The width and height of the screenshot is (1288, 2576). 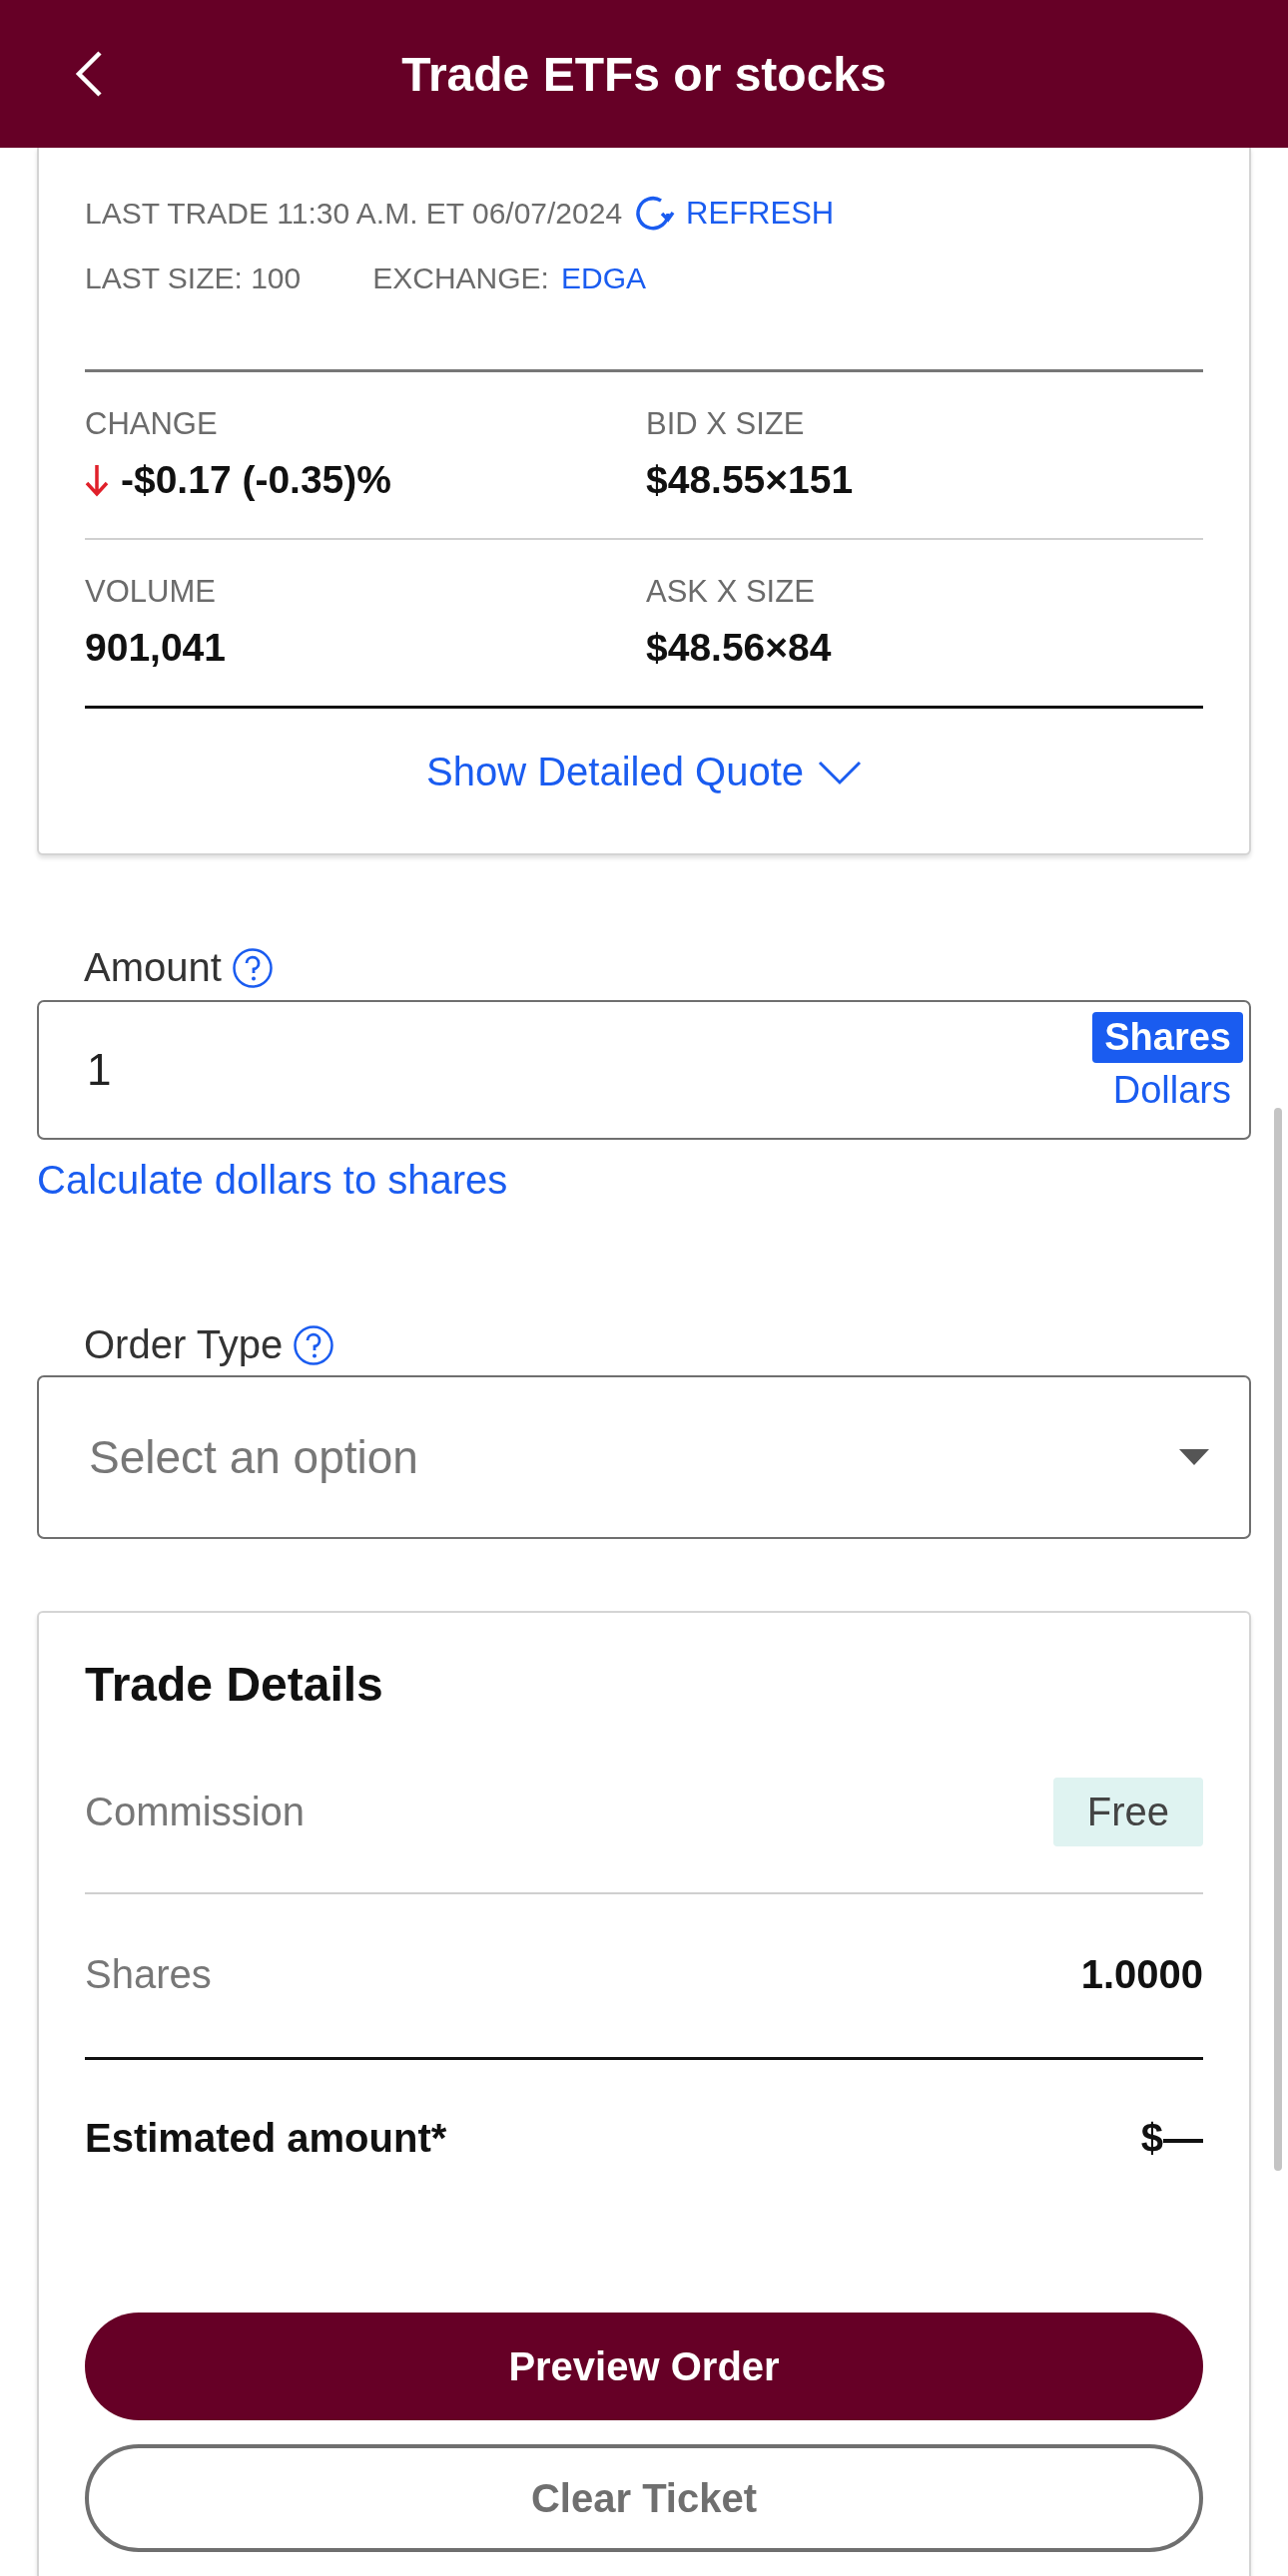 What do you see at coordinates (739, 648) in the screenshot?
I see `stat-value: $48.56×84` at bounding box center [739, 648].